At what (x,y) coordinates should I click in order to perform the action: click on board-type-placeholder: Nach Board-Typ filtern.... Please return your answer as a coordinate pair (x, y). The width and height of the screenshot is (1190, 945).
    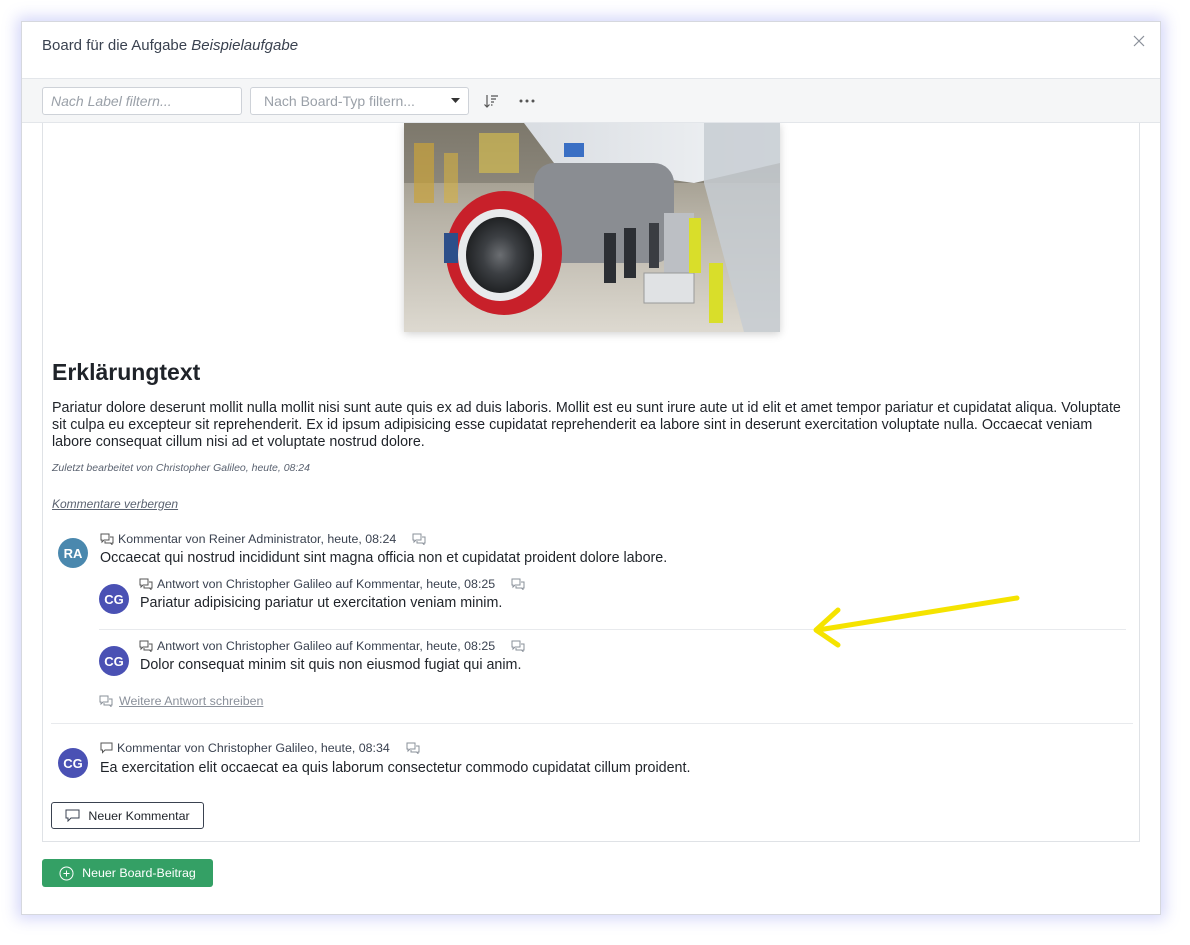
    Looking at the image, I should click on (339, 100).